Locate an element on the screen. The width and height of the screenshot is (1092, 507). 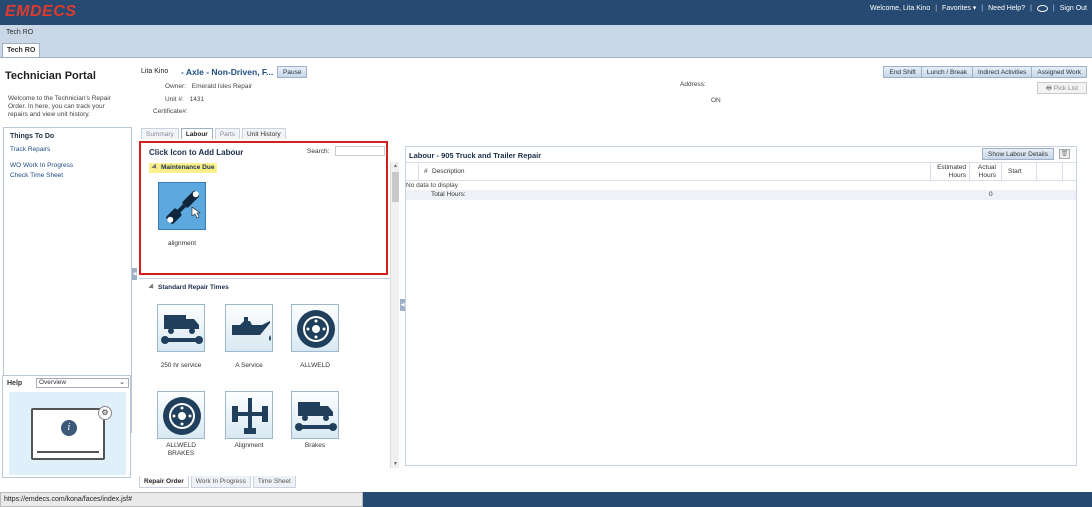
col-estimated-hours: Estimated Hours is located at coordinates (949, 172).